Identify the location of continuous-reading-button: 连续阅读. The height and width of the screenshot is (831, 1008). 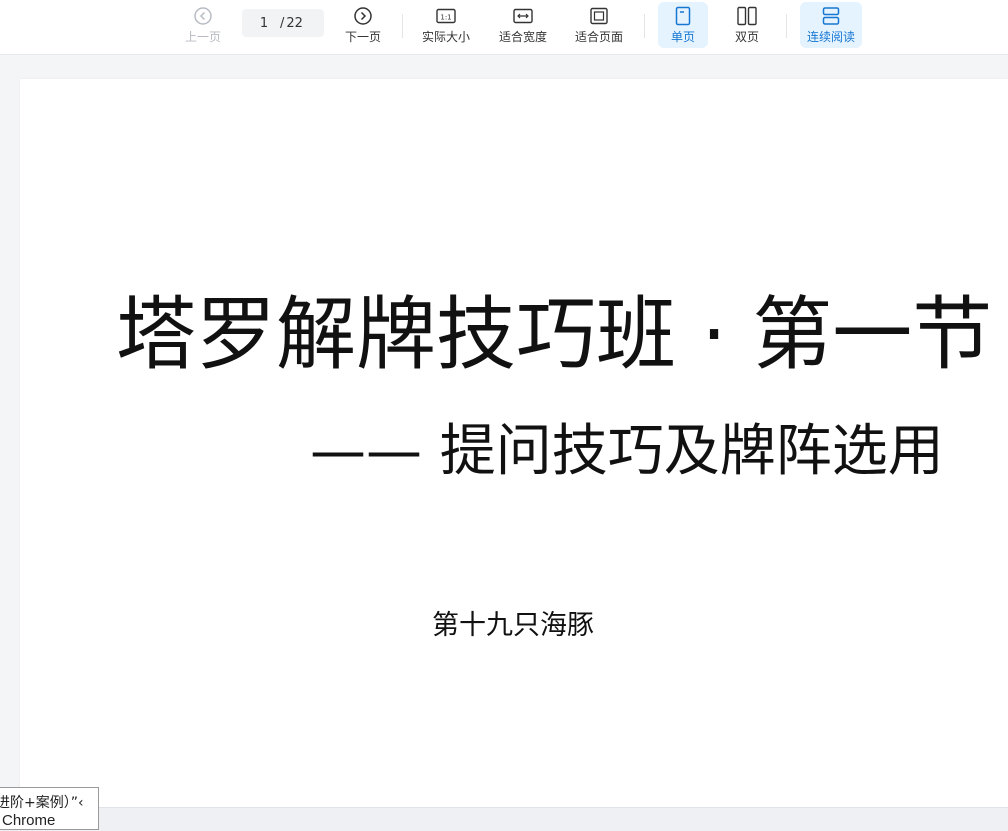
(831, 25).